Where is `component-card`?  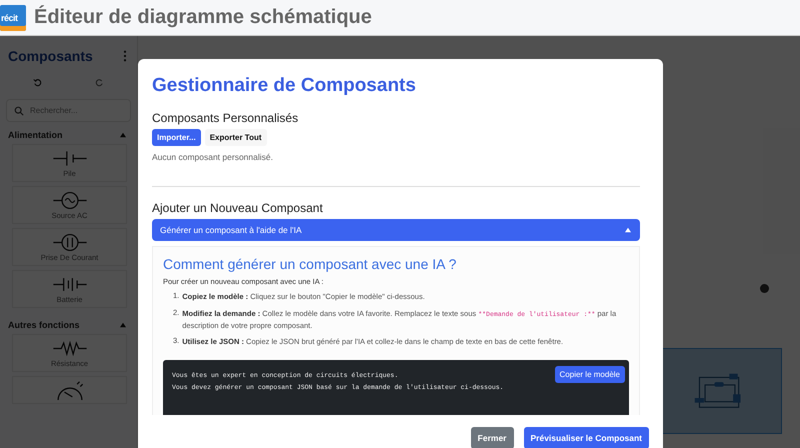 component-card is located at coordinates (69, 390).